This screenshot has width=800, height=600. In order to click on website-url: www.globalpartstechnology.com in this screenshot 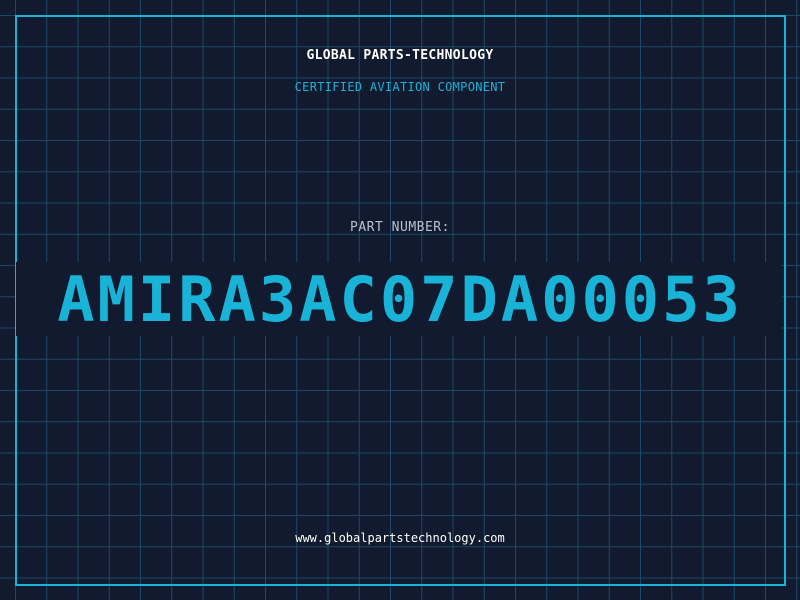, I will do `click(400, 538)`.